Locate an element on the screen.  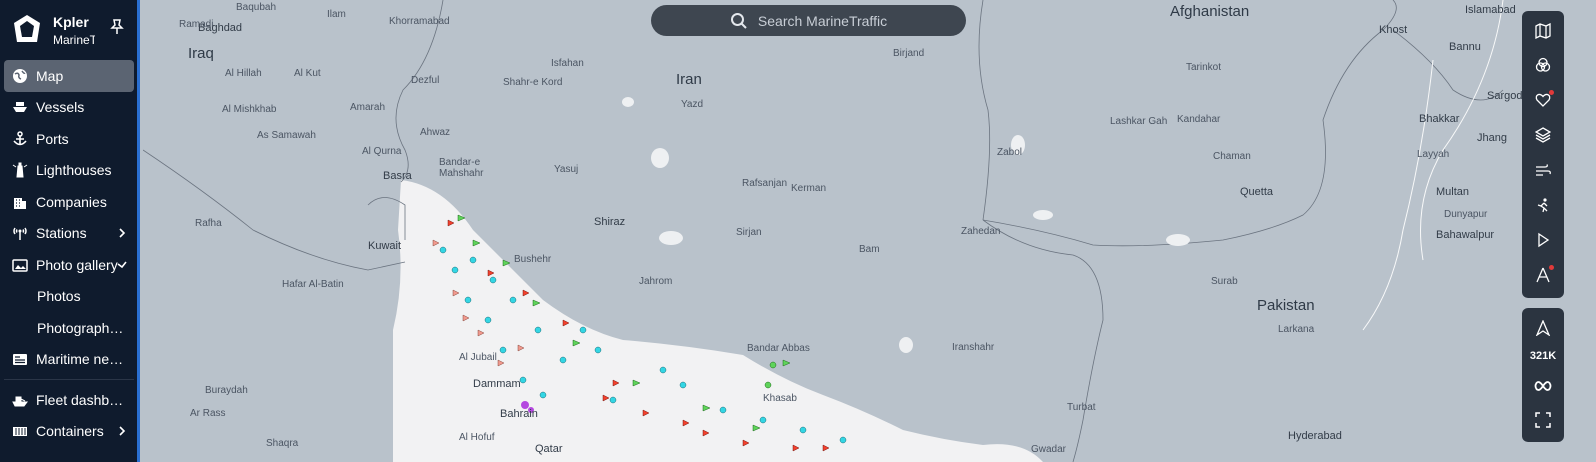
place-label: Al Kut is located at coordinates (307, 73).